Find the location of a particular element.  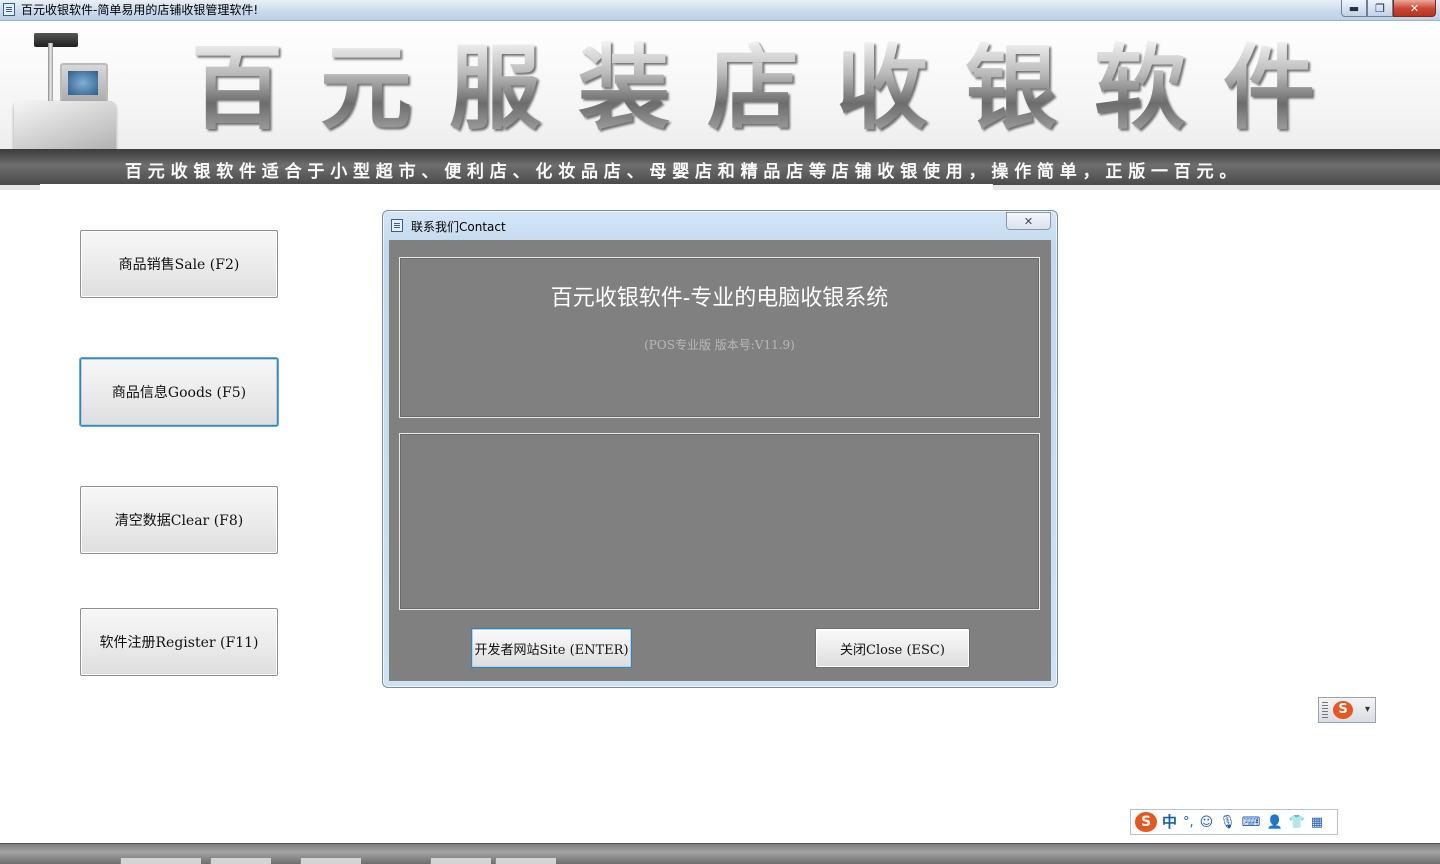

banner-title-char: 件 is located at coordinates (1269, 89).